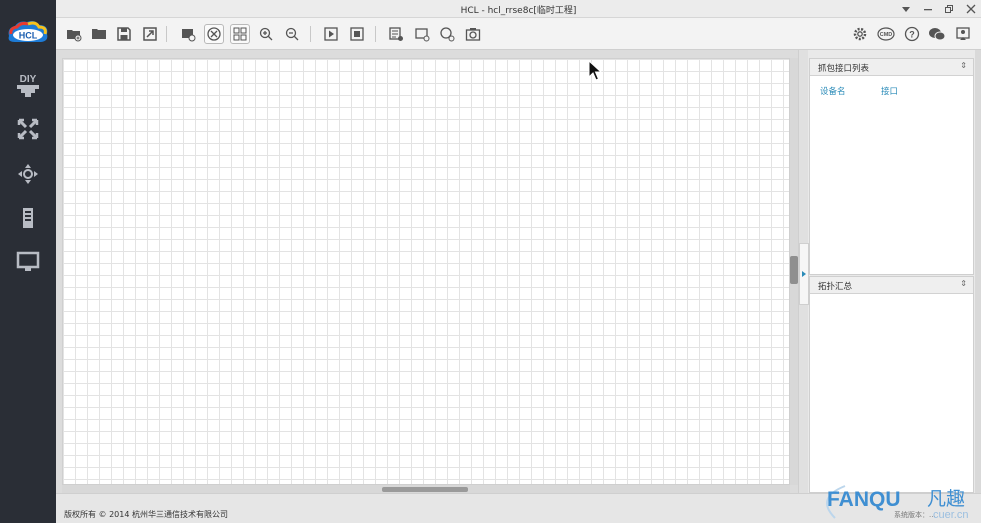 The image size is (981, 523). Describe the element at coordinates (28, 36) in the screenshot. I see `logo-text: HCL` at that location.